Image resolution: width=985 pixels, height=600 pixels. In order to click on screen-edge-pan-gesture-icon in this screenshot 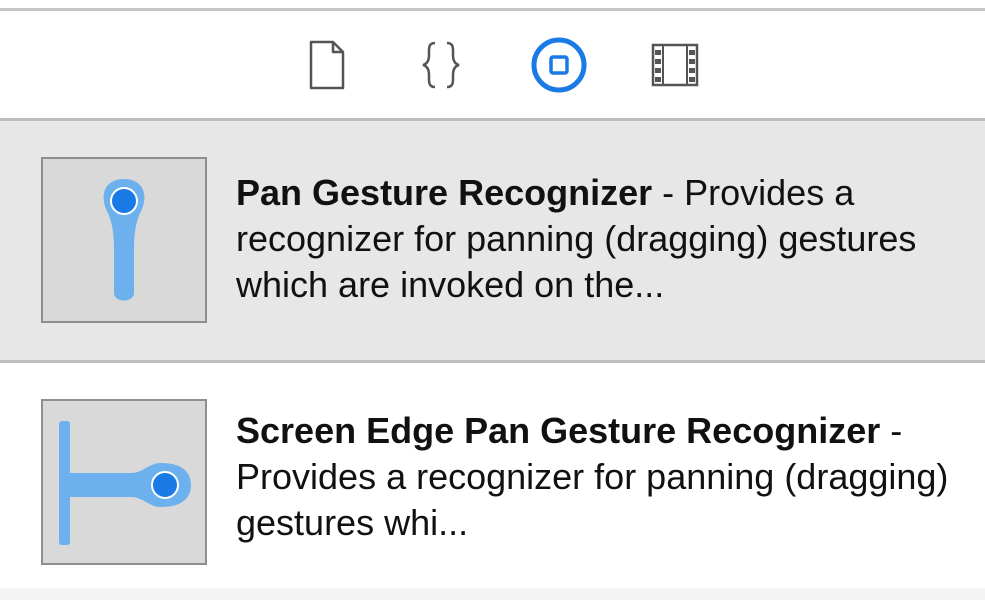, I will do `click(124, 482)`.